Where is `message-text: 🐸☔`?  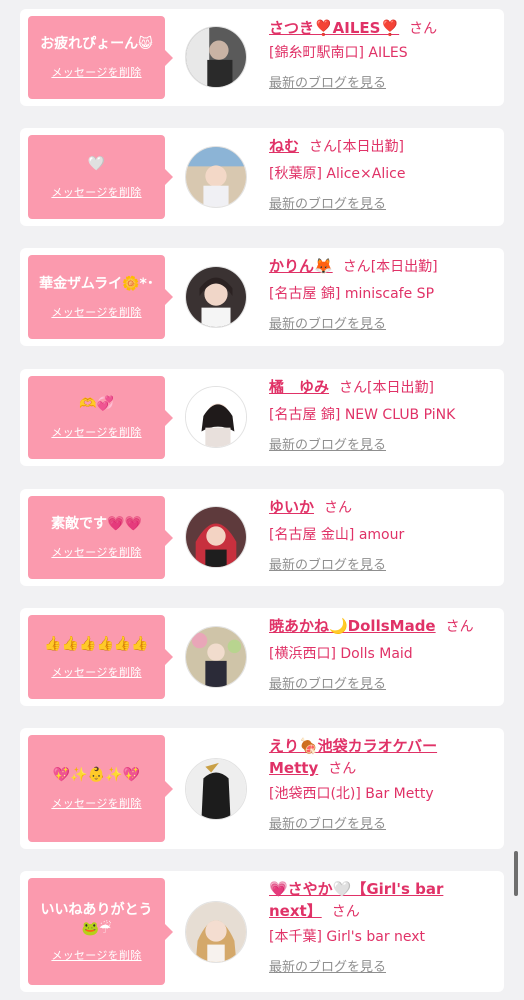
message-text: 🐸☔ is located at coordinates (96, 928).